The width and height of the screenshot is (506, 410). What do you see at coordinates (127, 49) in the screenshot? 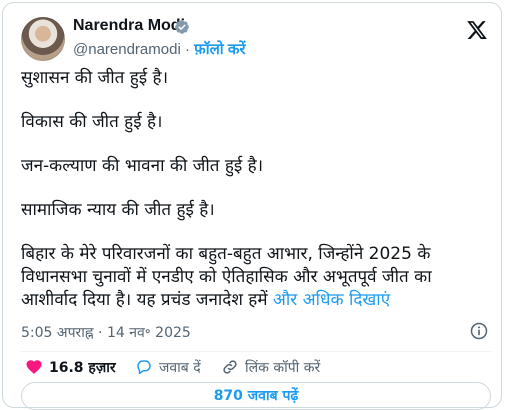
I see `author-handle: @narendramodi` at bounding box center [127, 49].